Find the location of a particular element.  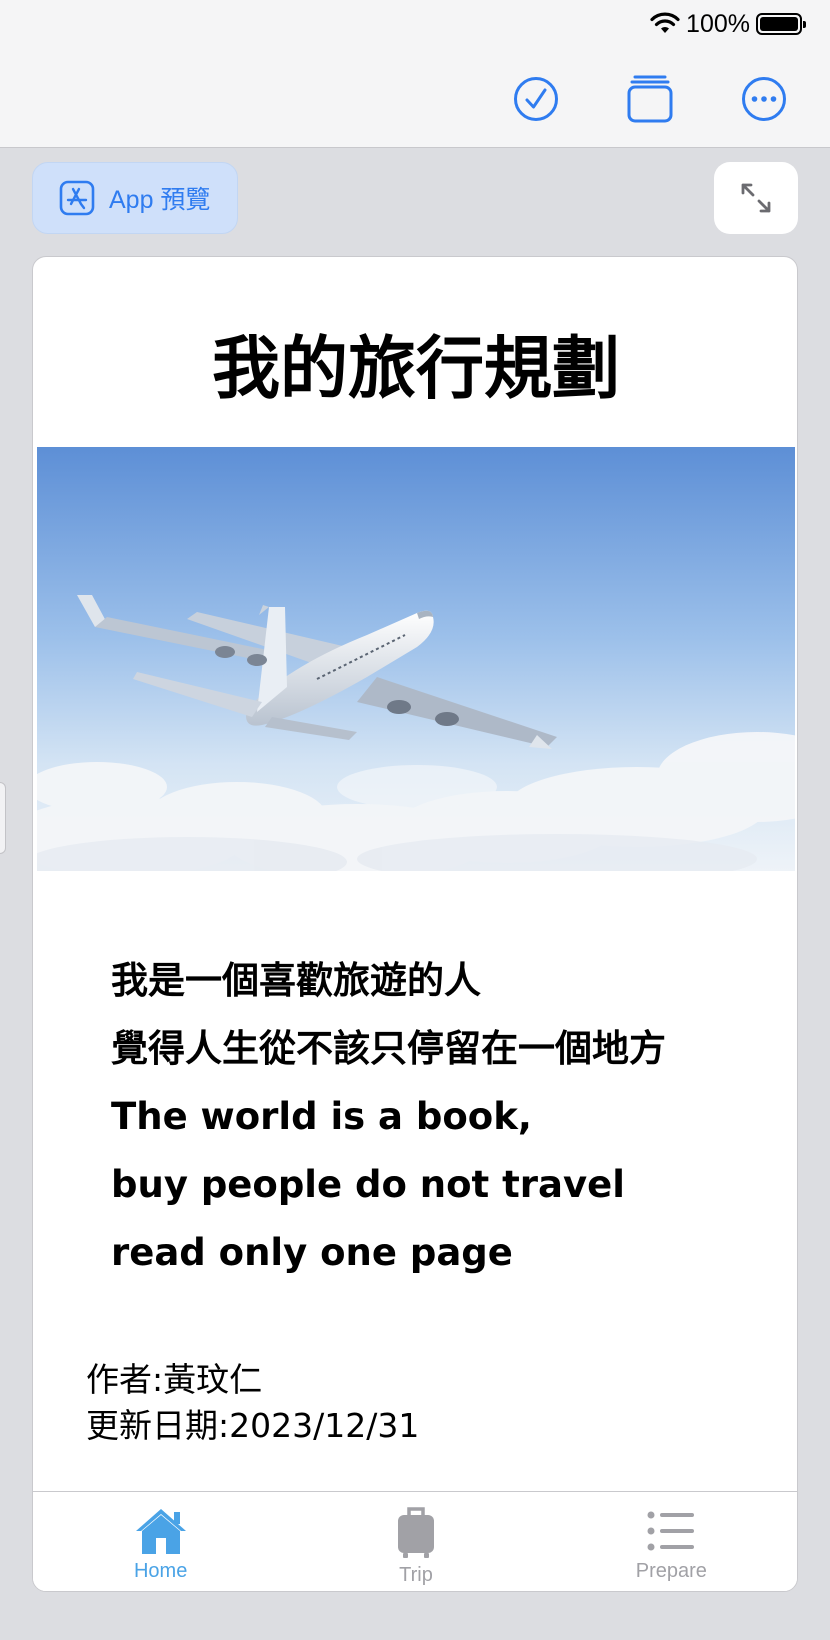

expand-arrows-icon is located at coordinates (756, 198).